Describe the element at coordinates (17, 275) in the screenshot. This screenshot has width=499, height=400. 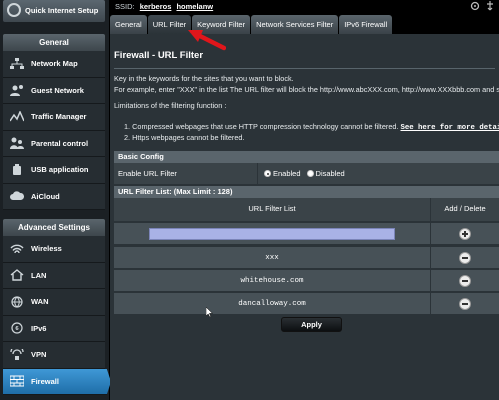
I see `home-icon` at that location.